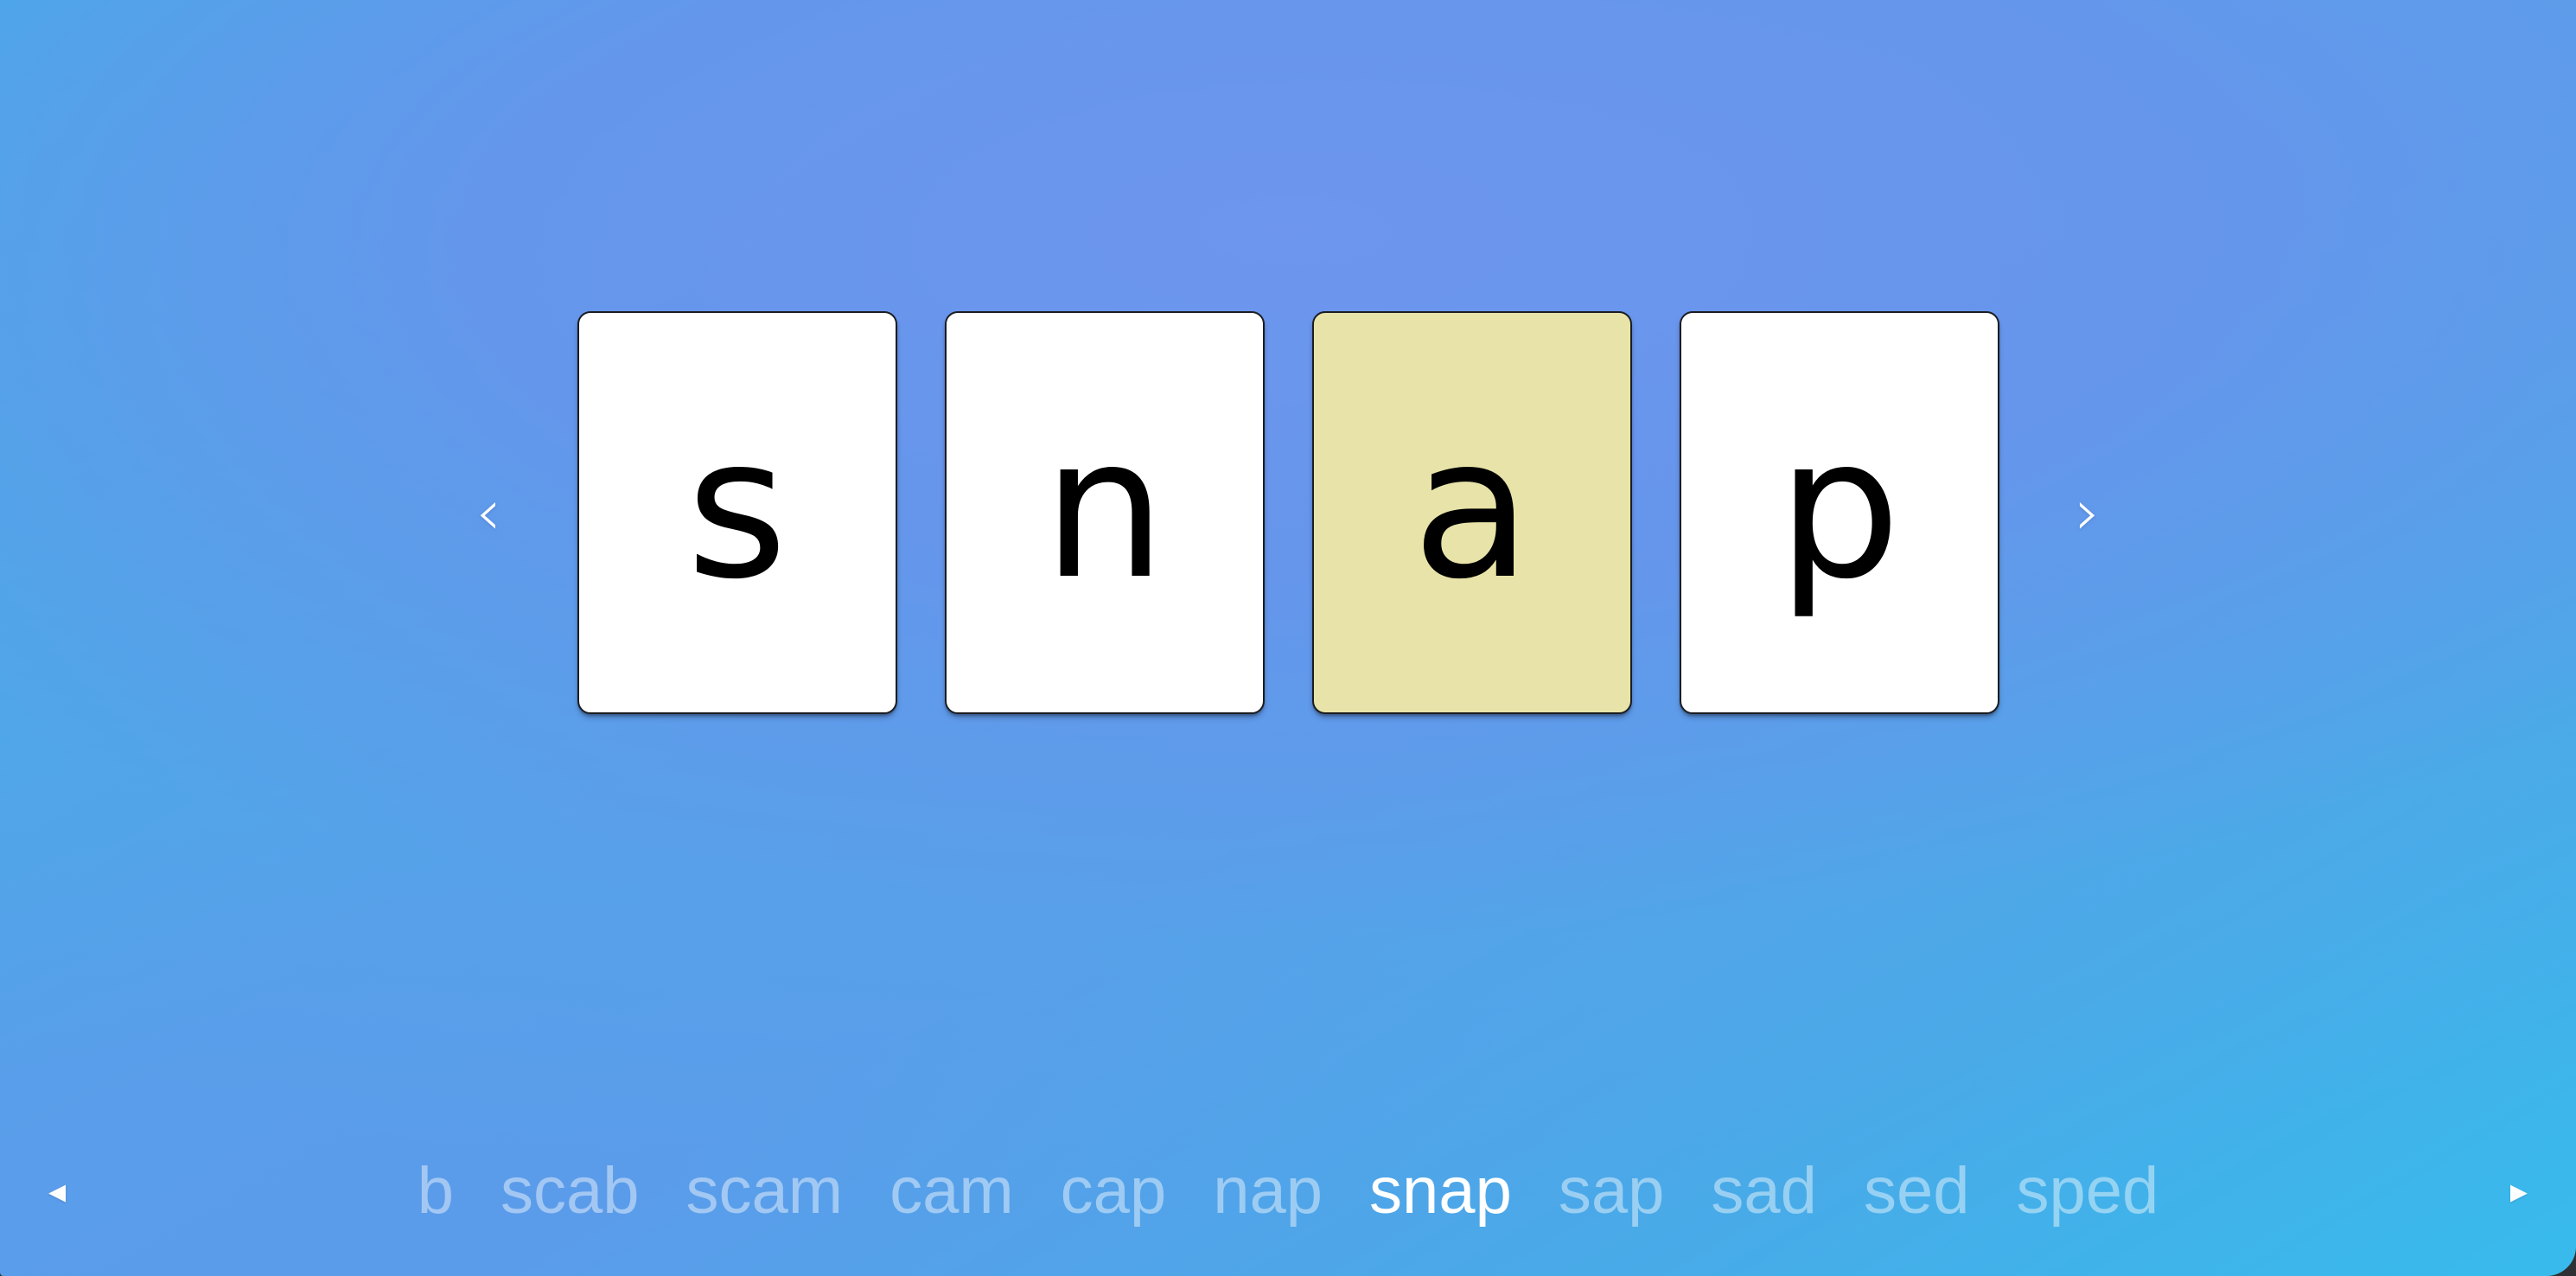  Describe the element at coordinates (1472, 508) in the screenshot. I see `letter-glyph: a` at that location.